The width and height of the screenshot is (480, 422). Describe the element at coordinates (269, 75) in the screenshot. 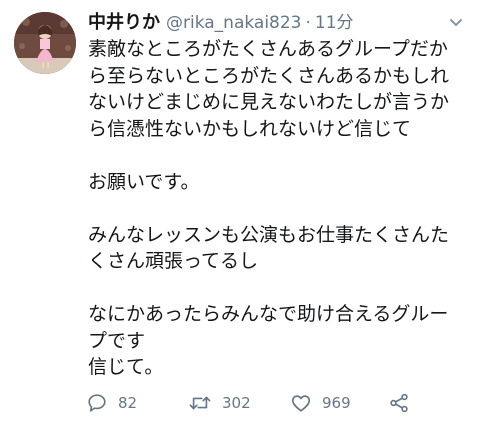

I see `tweet-line: ら至らないところがたくさんあるかもしれ` at that location.